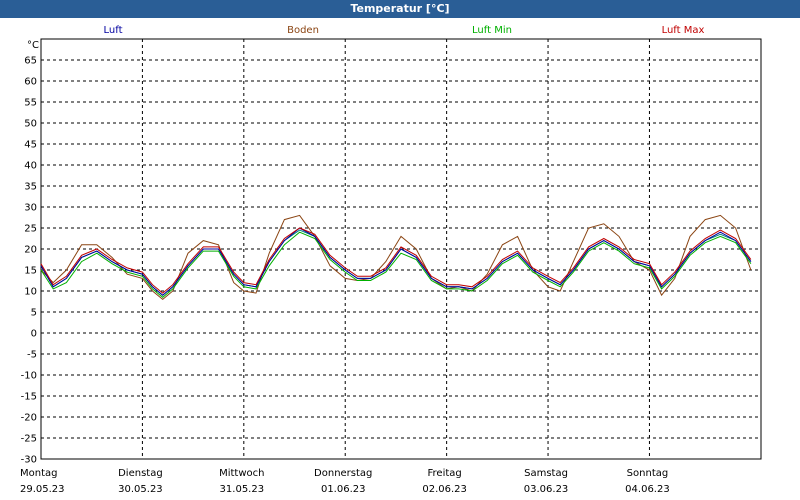  Describe the element at coordinates (30, 292) in the screenshot. I see `y-tick-label: 10` at that location.